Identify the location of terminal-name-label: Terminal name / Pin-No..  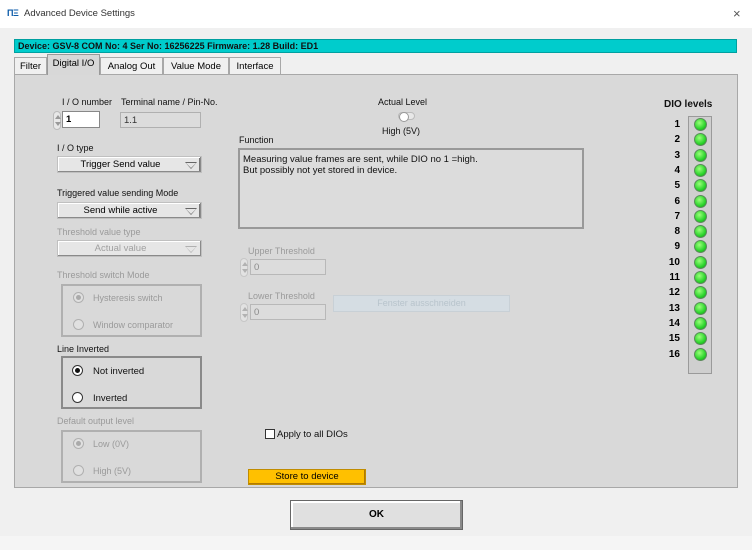
(169, 102).